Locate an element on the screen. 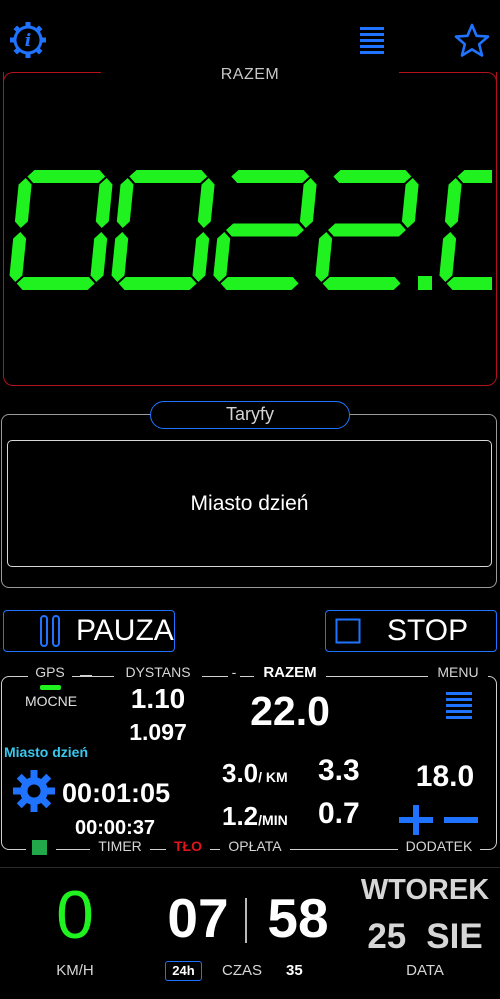 The width and height of the screenshot is (500, 999). bottom-separator is located at coordinates (250, 867).